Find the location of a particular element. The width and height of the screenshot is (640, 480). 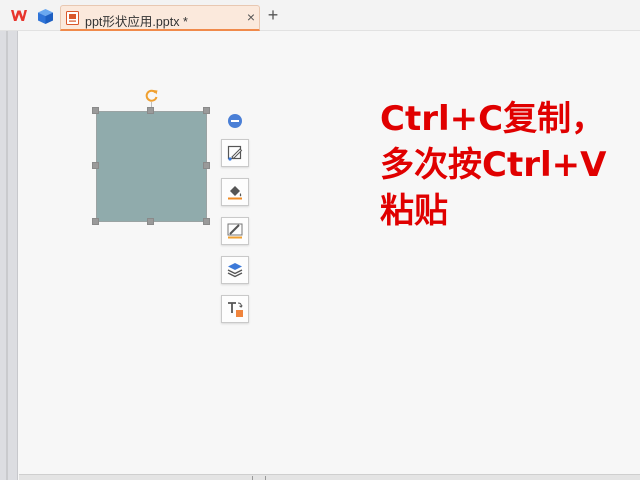

outline-pen-icon is located at coordinates (235, 231).